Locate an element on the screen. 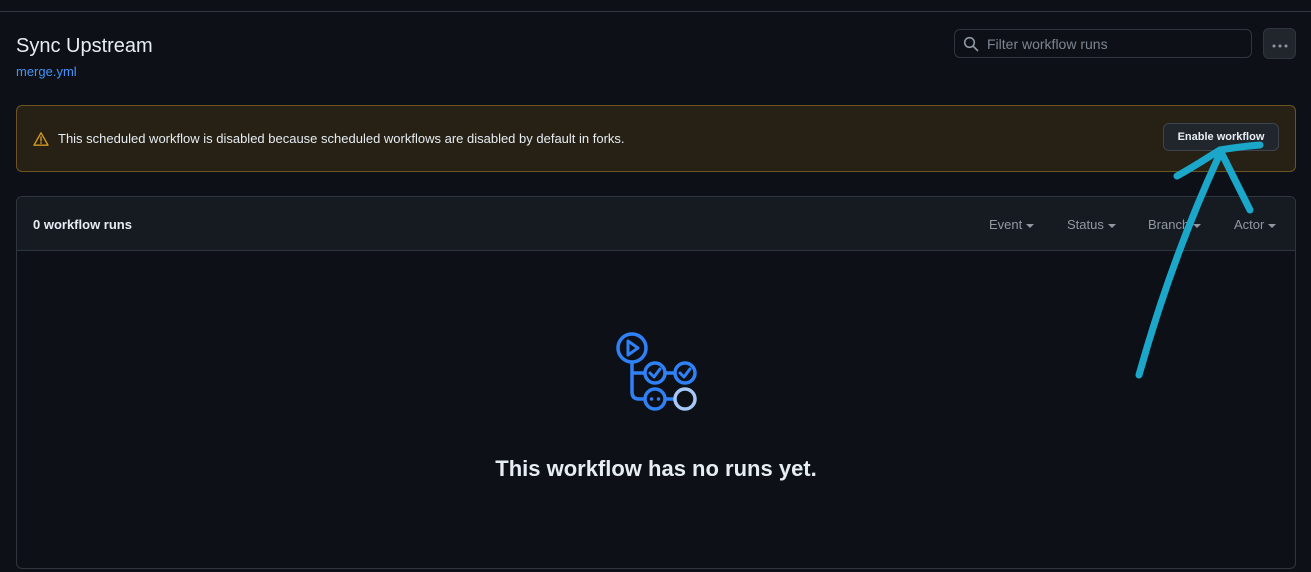 Image resolution: width=1311 pixels, height=572 pixels. actor-filter-label: Actor is located at coordinates (1249, 224).